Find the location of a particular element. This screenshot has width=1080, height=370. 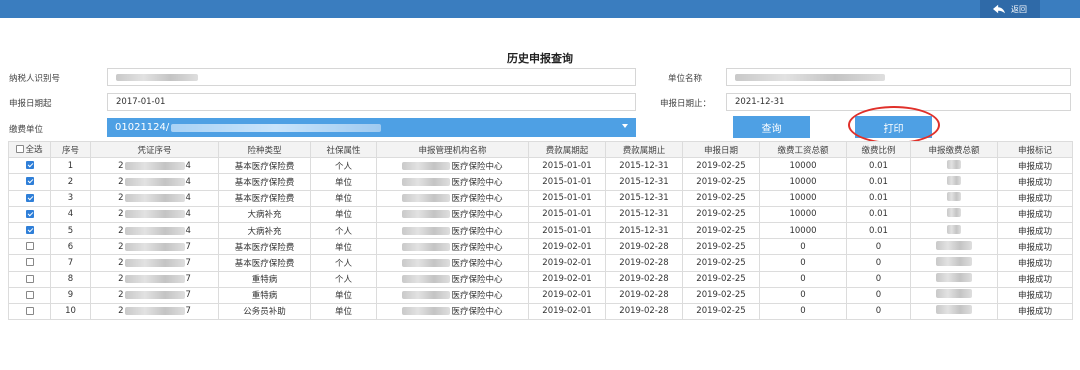

column-header: 费款属期起 is located at coordinates (567, 149).